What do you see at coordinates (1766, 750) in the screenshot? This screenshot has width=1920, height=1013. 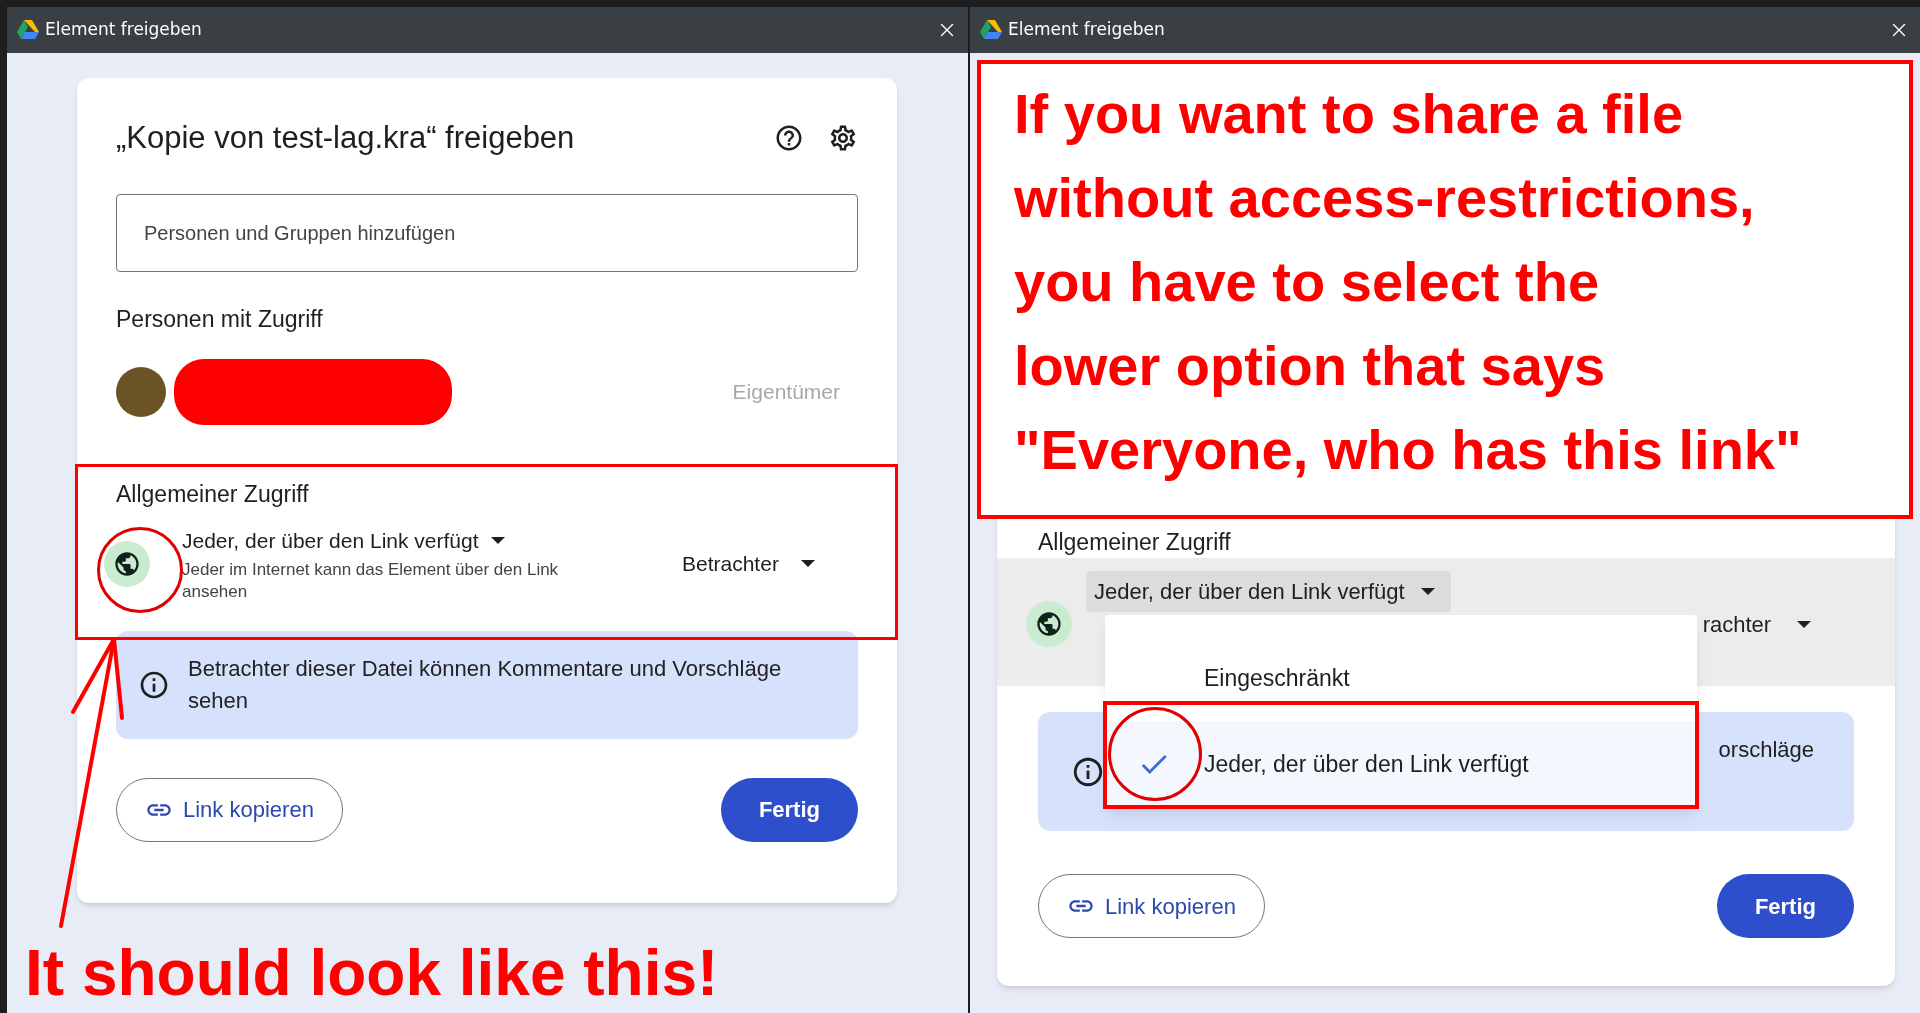 I see `info-text: orschläge` at bounding box center [1766, 750].